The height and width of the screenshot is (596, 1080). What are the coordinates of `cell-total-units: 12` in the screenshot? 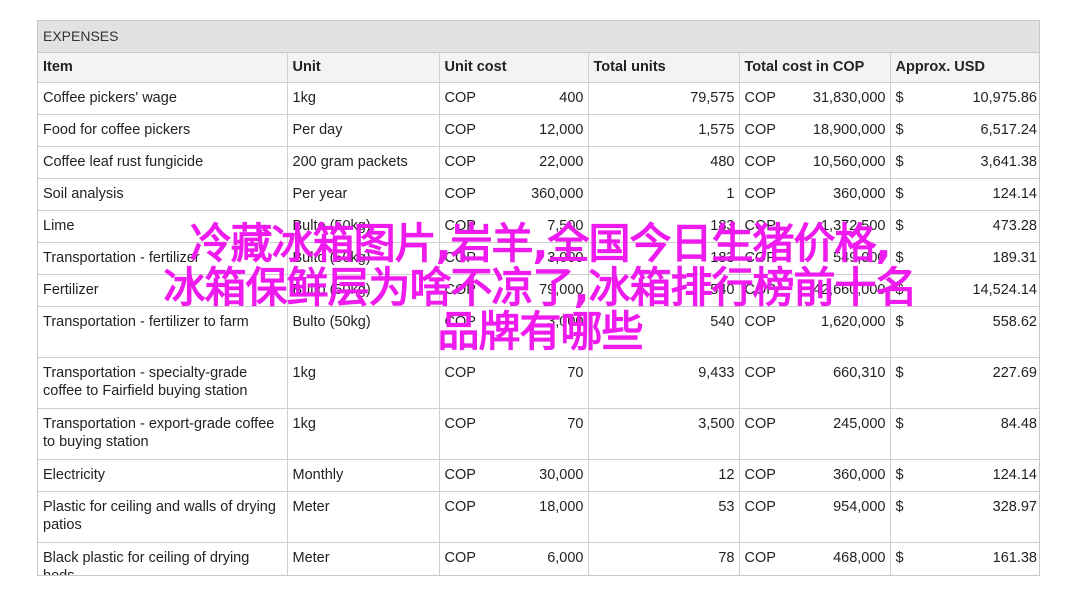 It's located at (664, 475).